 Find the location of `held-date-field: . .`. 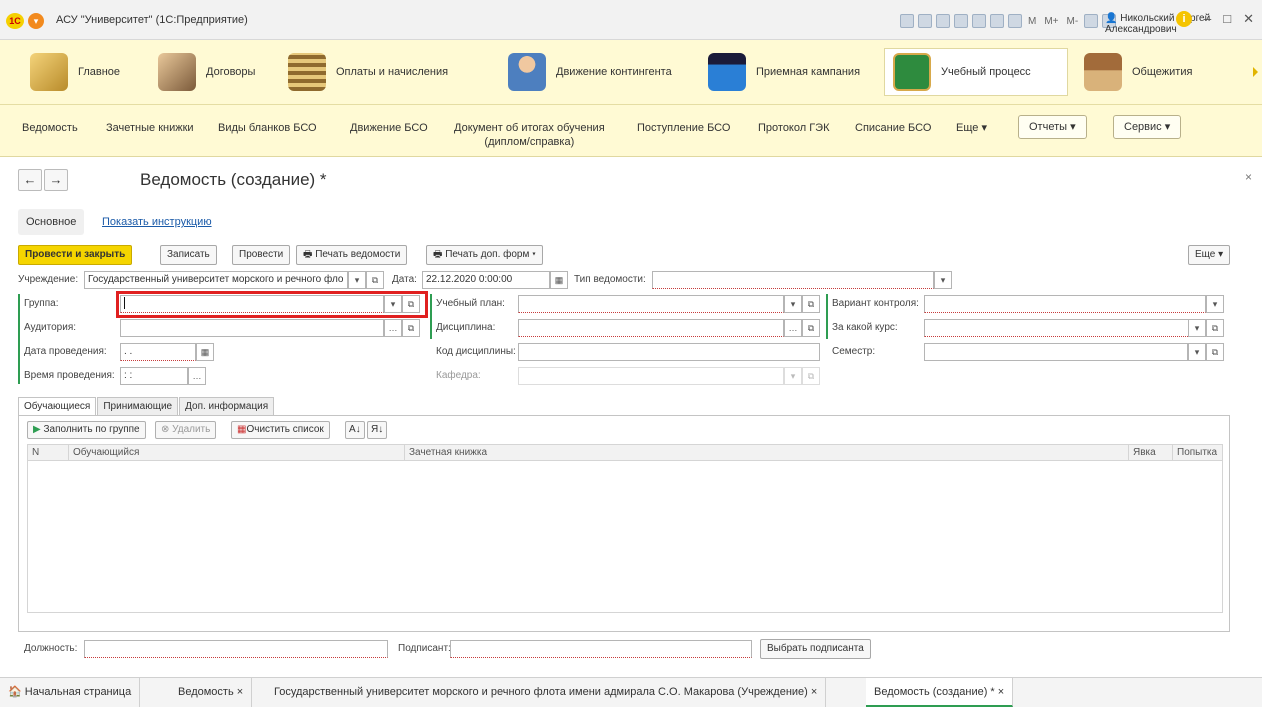

held-date-field: . . is located at coordinates (158, 352).